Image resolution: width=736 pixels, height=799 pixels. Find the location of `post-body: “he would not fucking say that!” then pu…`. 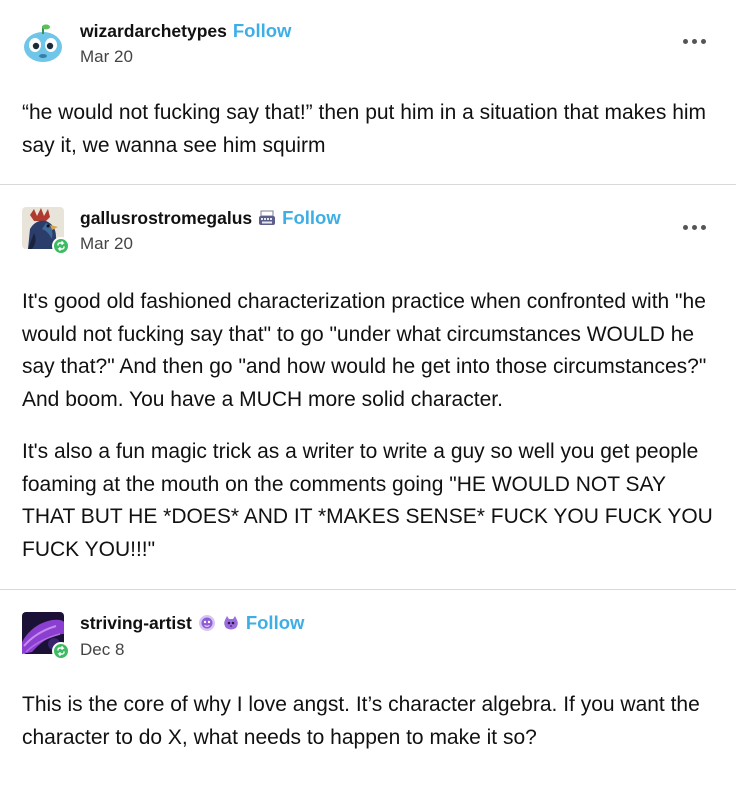

post-body: “he would not fucking say that!” then pu… is located at coordinates (368, 129).